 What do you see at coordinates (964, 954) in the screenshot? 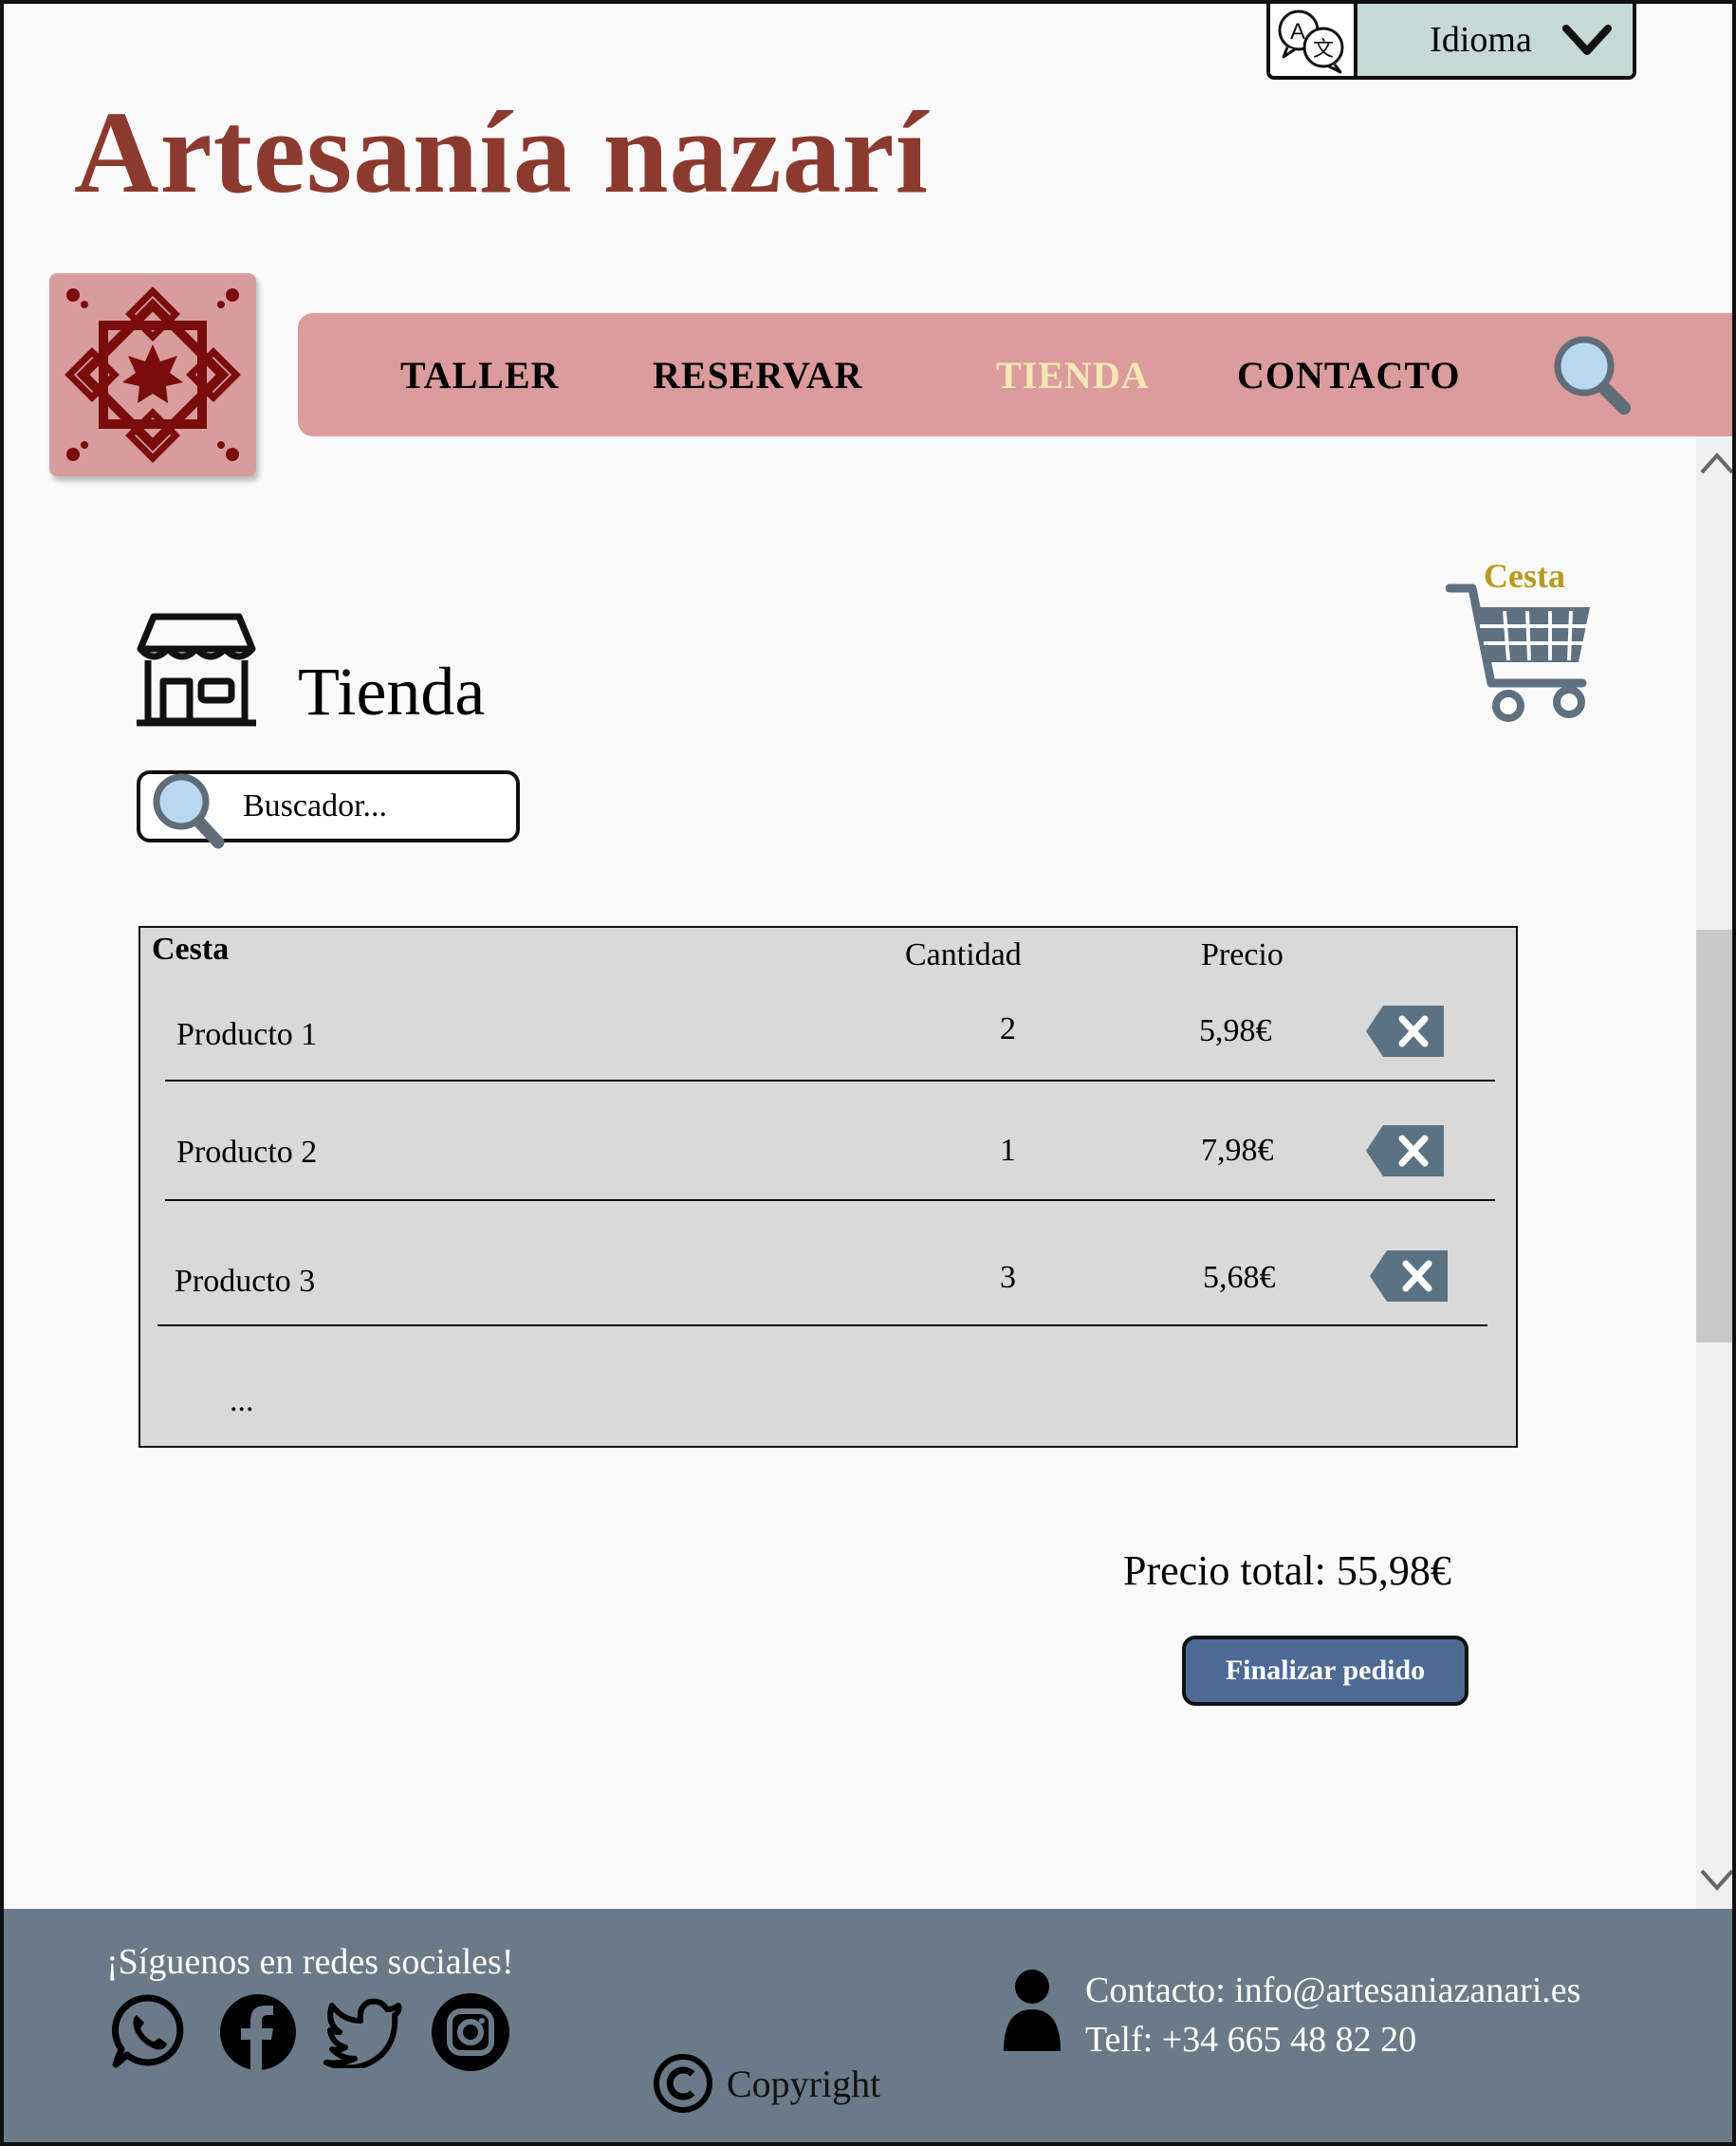
I see `column-header-cantidad: Cantidad` at bounding box center [964, 954].